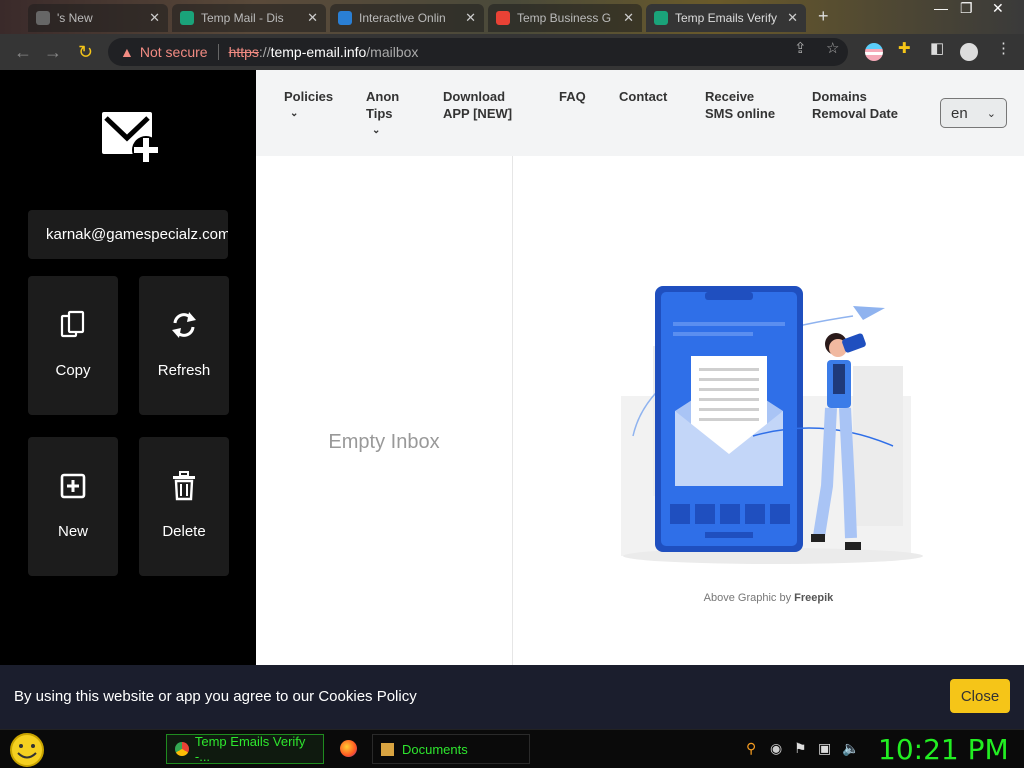  I want to click on taskbar-item-documents: Documents, so click(451, 749).